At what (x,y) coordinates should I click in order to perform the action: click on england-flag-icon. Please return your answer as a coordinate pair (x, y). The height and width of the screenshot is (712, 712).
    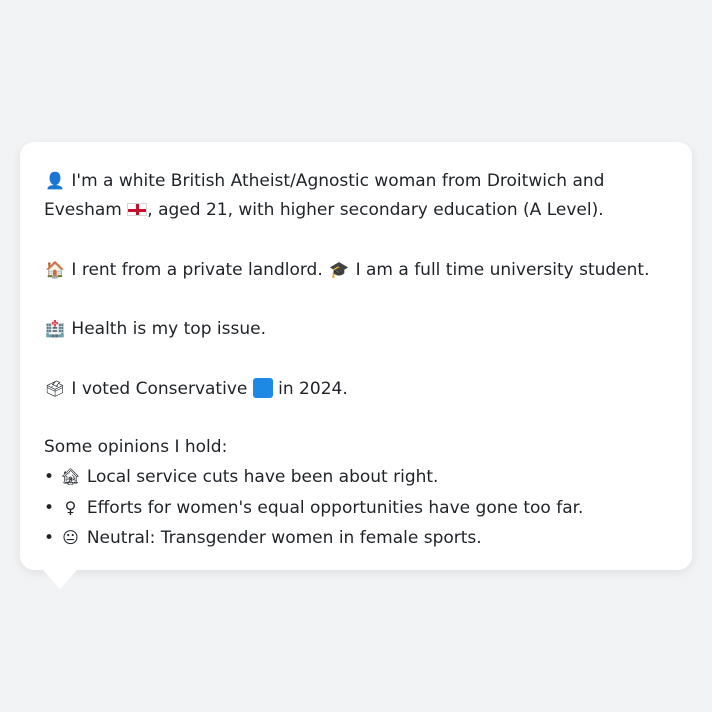
    Looking at the image, I should click on (137, 210).